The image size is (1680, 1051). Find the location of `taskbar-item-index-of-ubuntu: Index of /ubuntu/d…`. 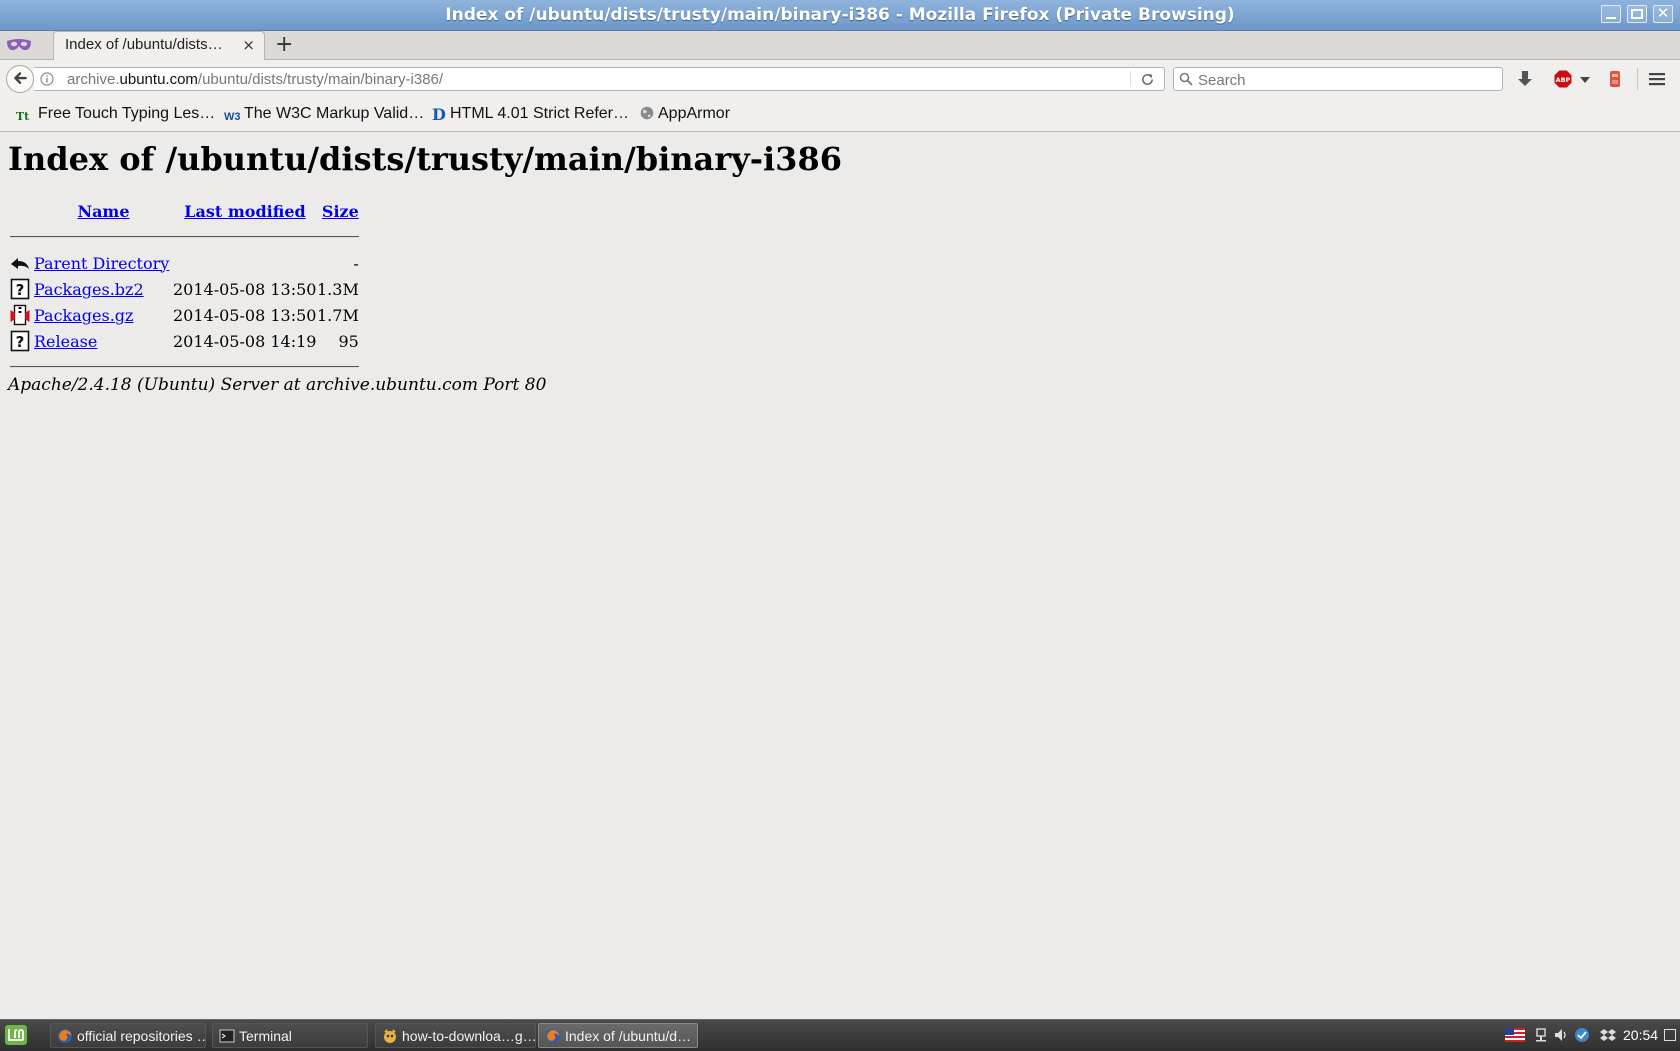

taskbar-item-index-of-ubuntu: Index of /ubuntu/d… is located at coordinates (618, 1035).